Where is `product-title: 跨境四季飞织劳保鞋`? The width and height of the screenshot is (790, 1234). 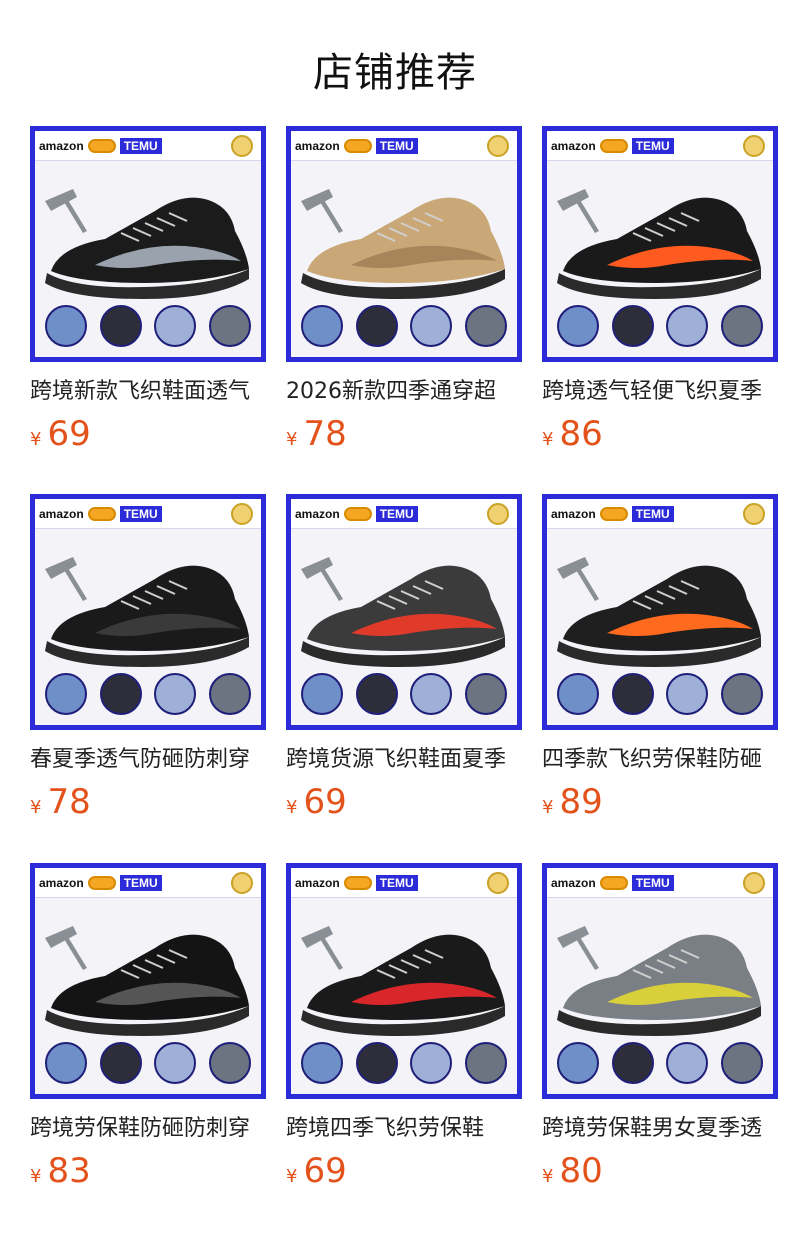 product-title: 跨境四季飞织劳保鞋 is located at coordinates (404, 1129).